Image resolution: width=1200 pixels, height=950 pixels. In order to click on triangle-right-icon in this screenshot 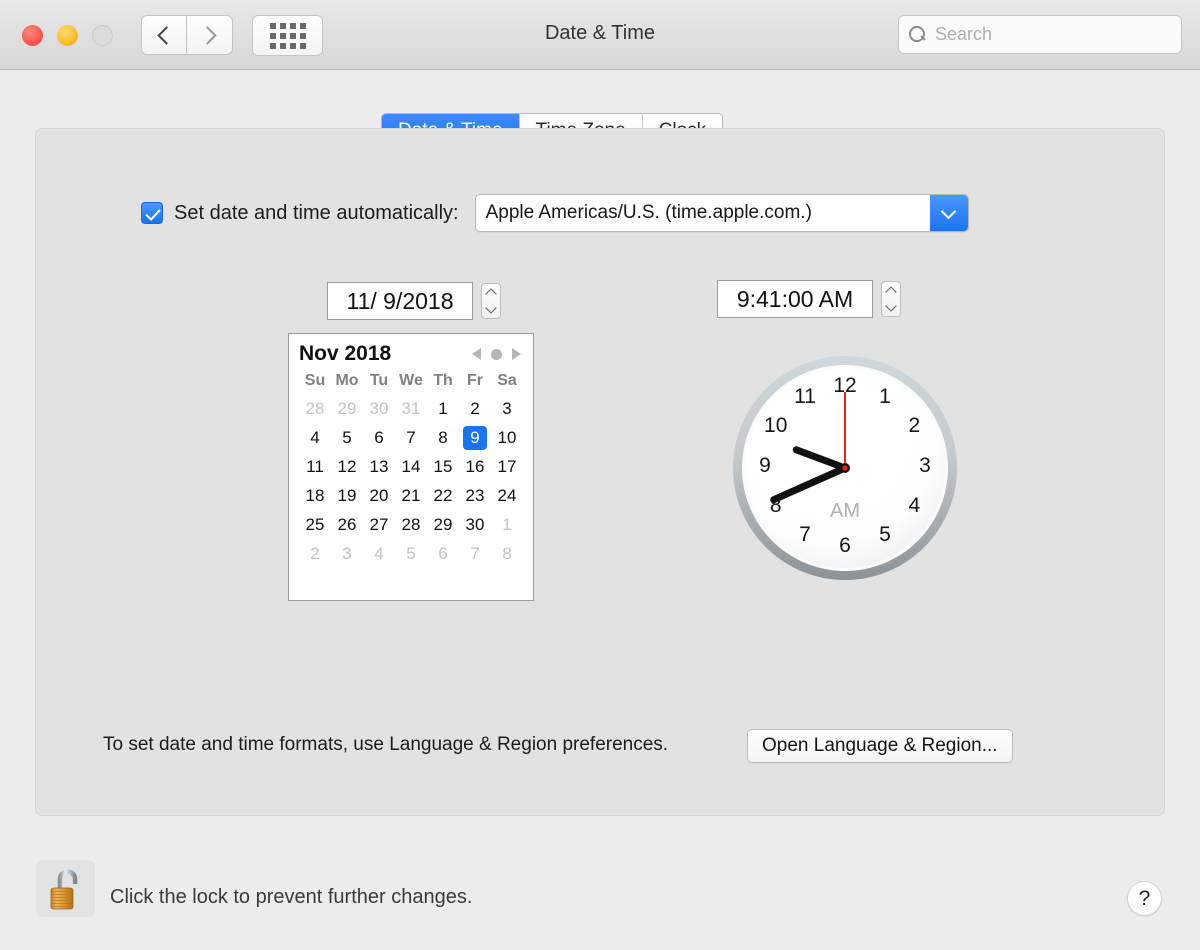, I will do `click(516, 354)`.